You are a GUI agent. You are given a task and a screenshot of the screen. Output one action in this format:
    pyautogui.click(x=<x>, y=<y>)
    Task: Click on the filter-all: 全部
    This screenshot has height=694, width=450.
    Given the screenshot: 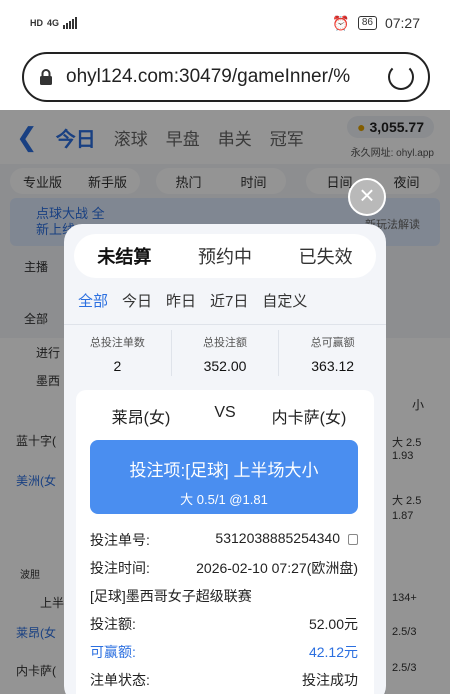 What is the action you would take?
    pyautogui.click(x=93, y=301)
    